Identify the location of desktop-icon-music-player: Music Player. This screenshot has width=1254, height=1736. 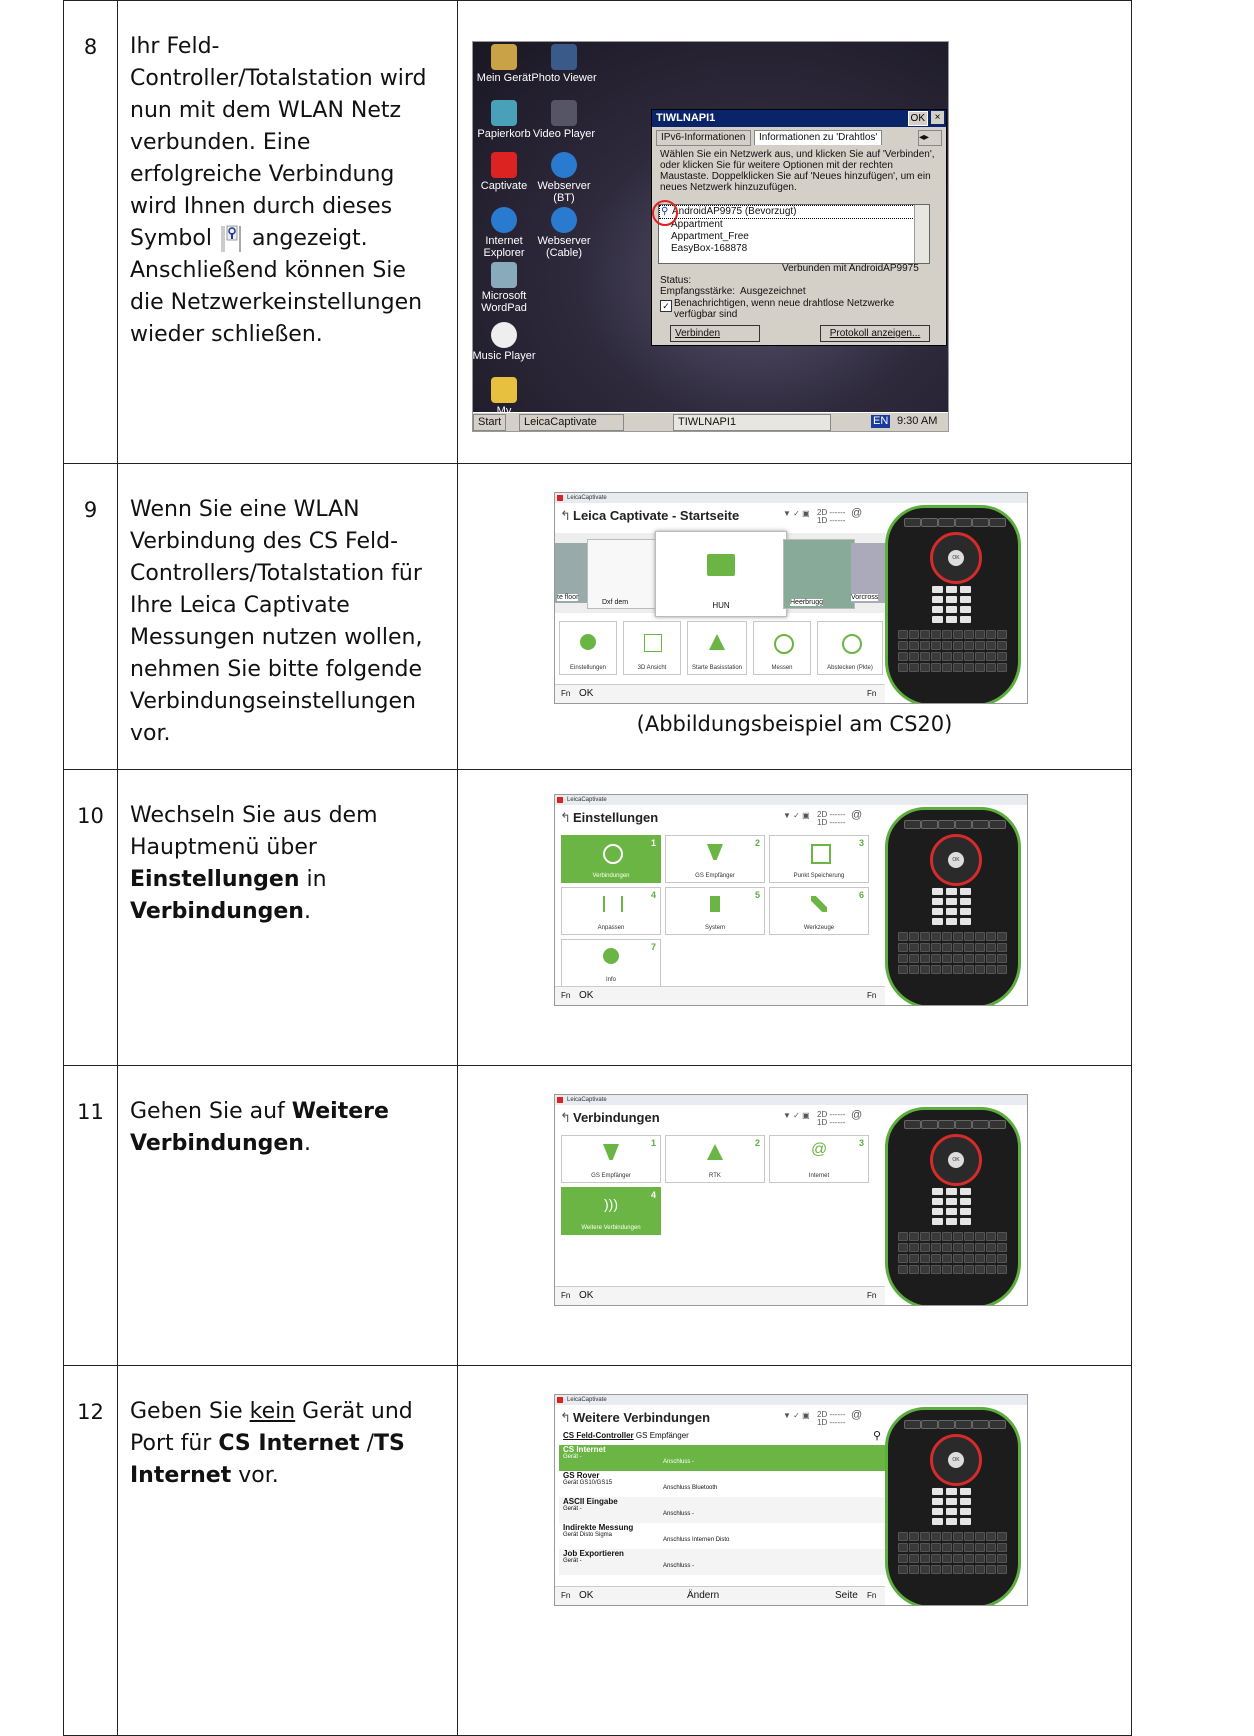
(506, 342).